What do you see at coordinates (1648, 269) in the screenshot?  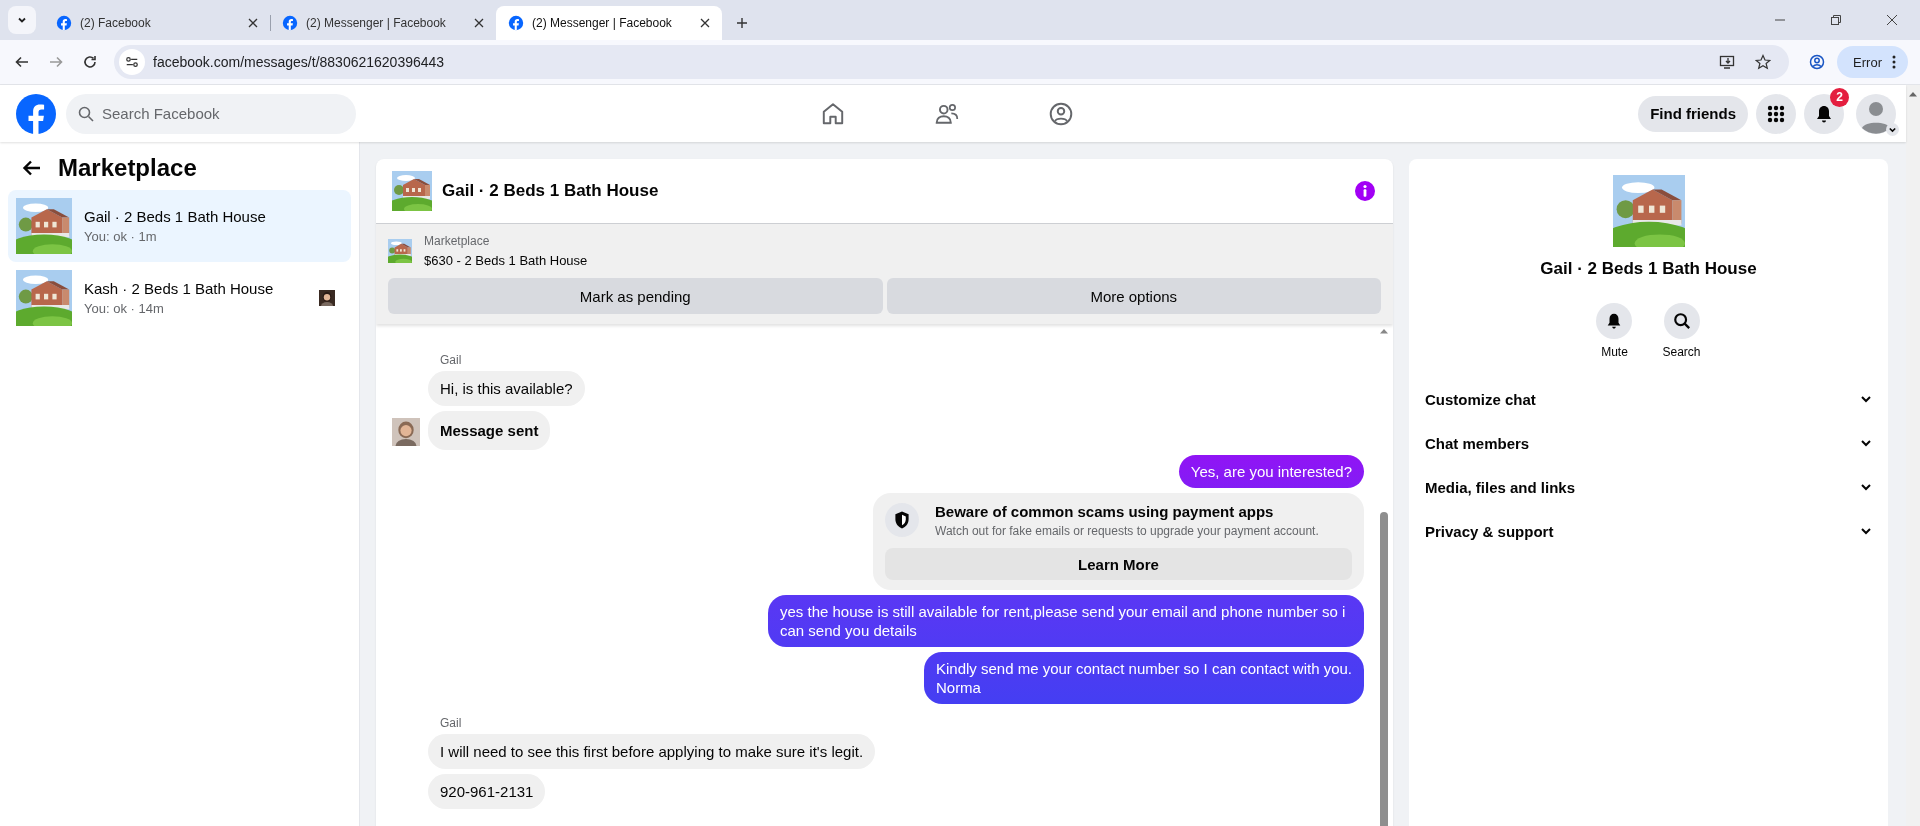 I see `conversation-title: Gail · 2 Beds 1 Bath House` at bounding box center [1648, 269].